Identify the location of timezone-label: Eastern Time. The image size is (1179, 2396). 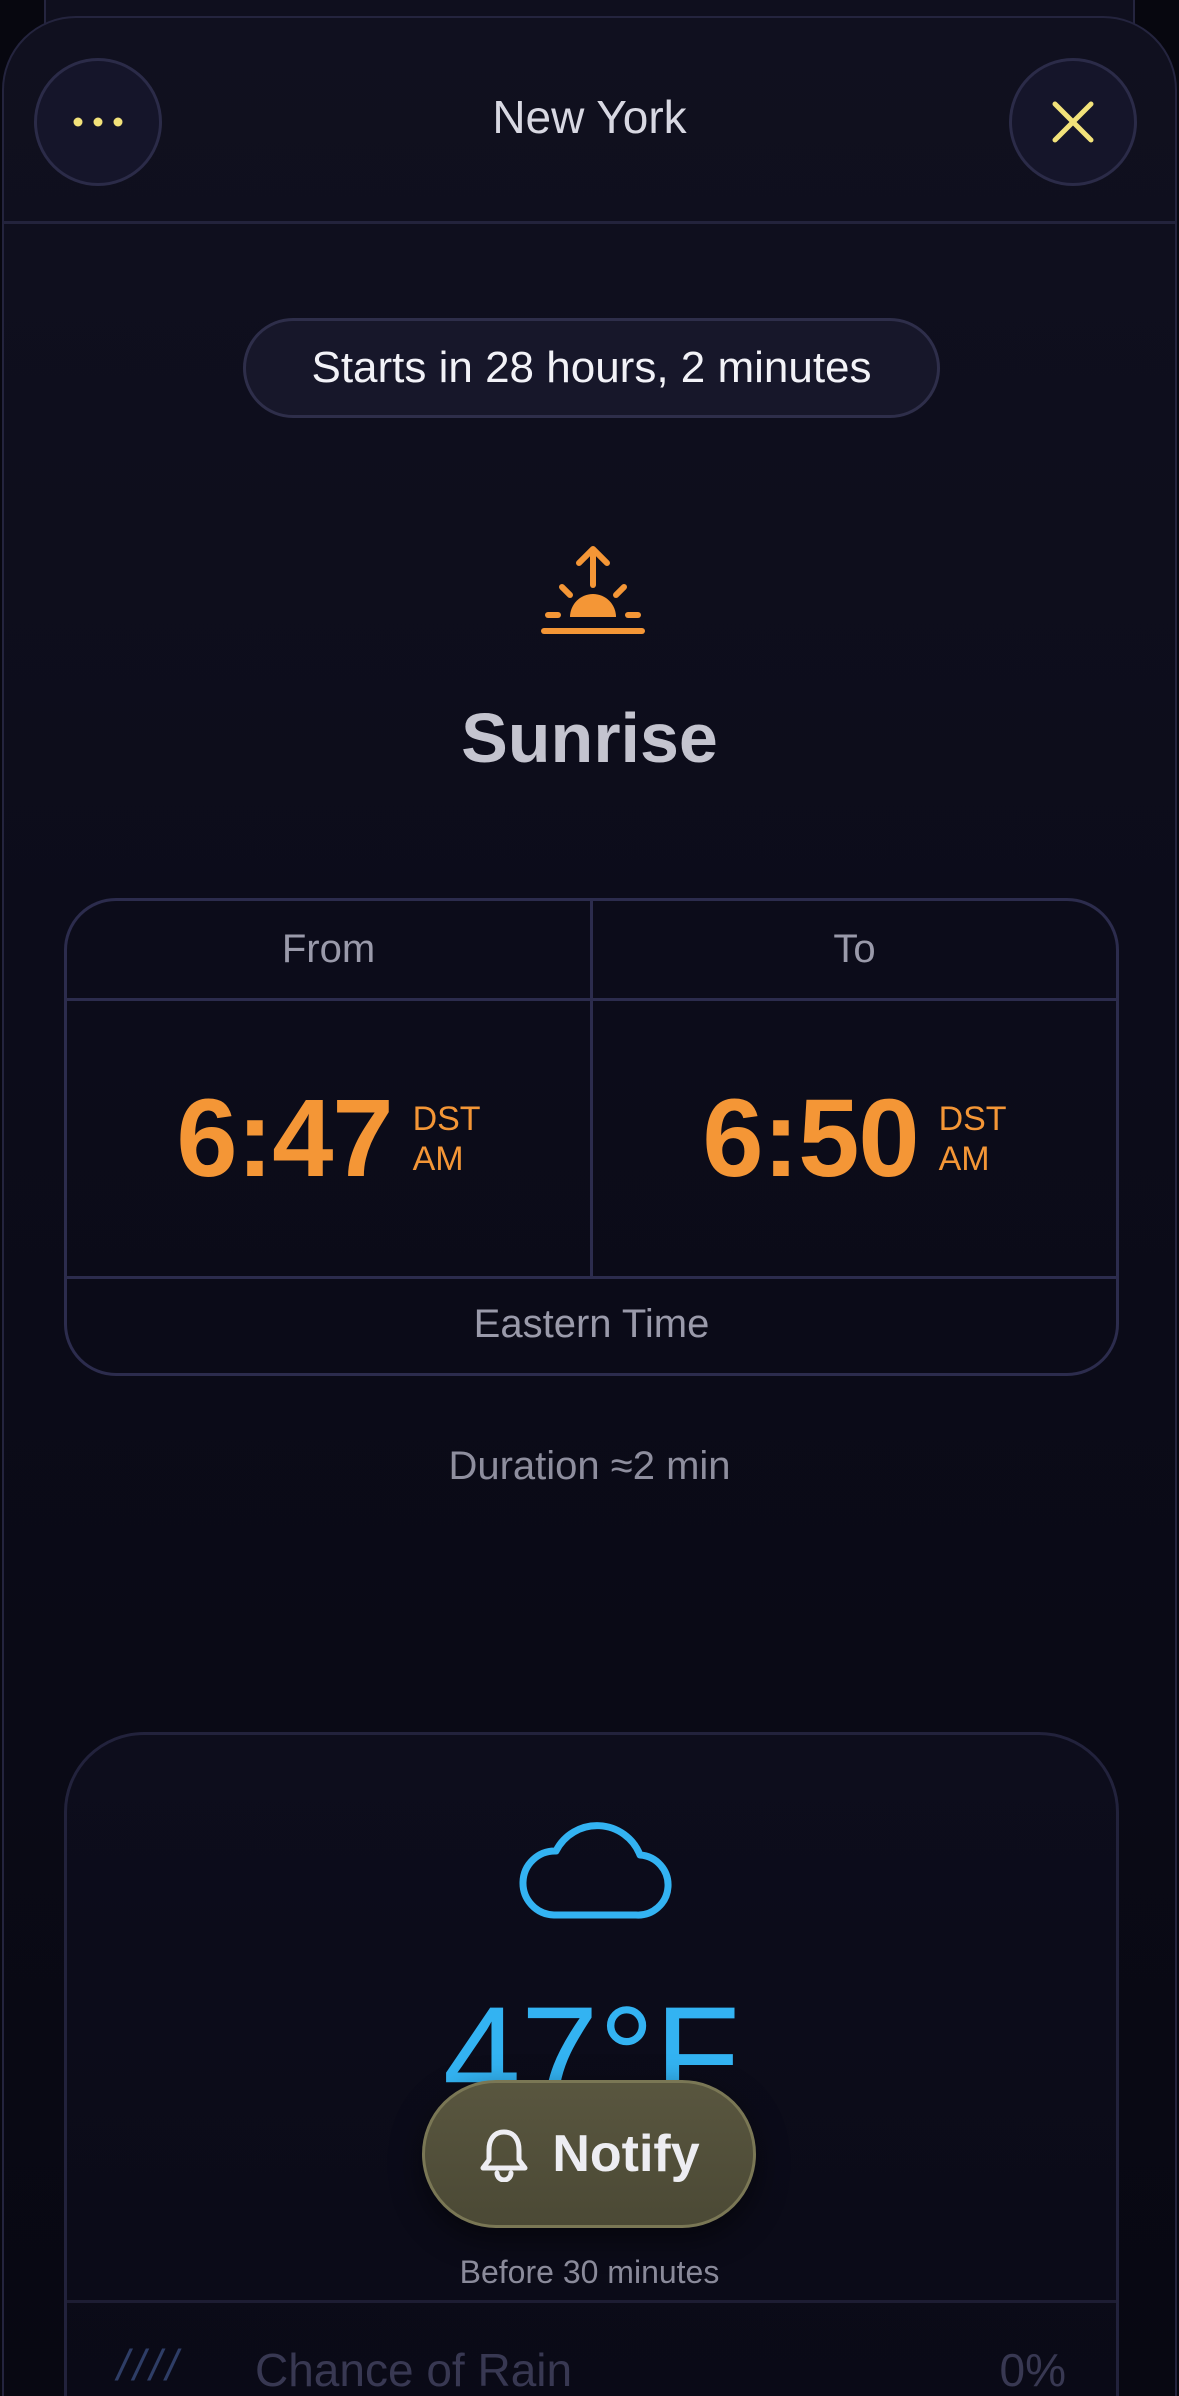
(591, 1324).